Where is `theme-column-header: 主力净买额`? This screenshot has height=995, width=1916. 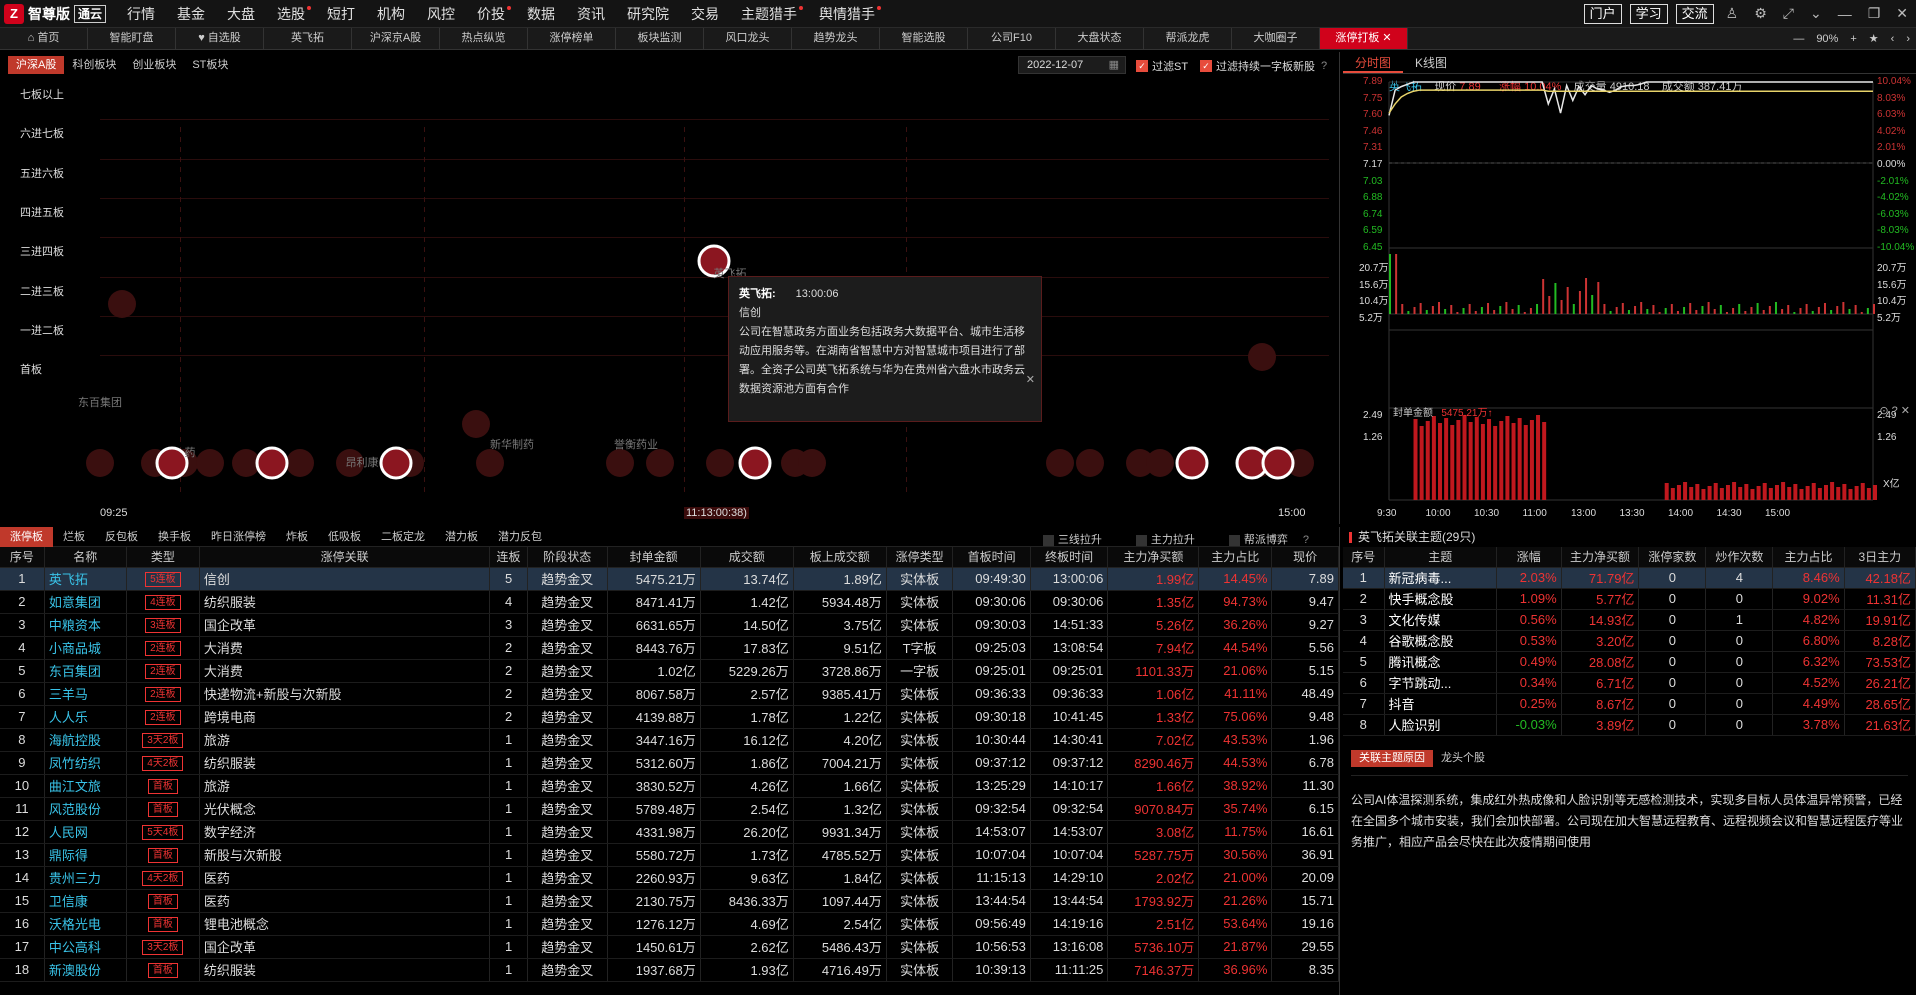
theme-column-header: 主力净买额 is located at coordinates (1600, 557).